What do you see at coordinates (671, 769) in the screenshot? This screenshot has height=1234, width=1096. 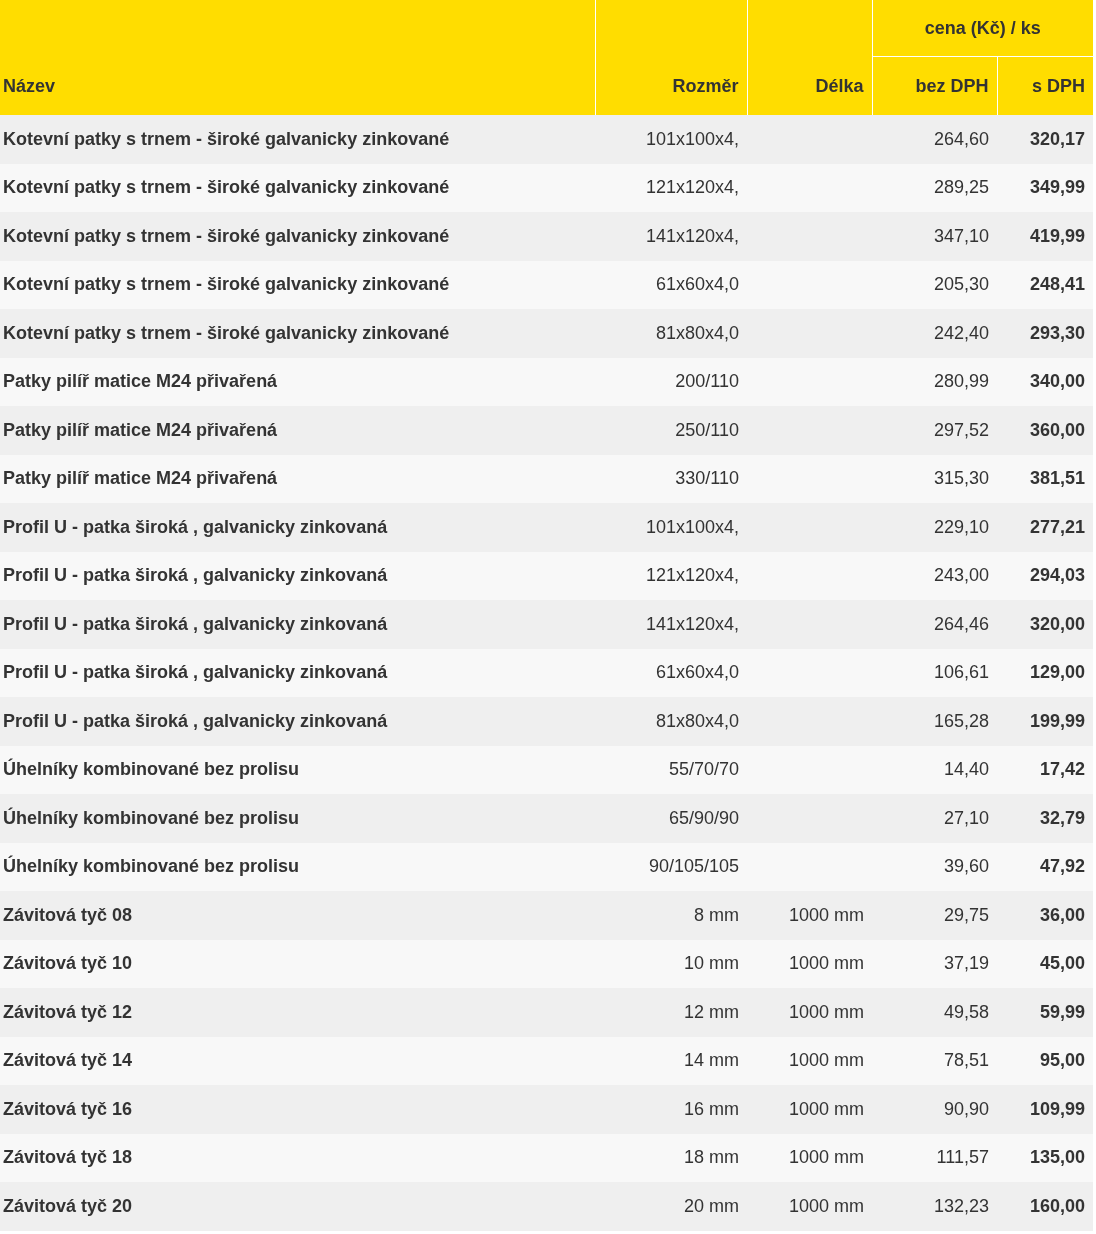 I see `table-cell: 55/70/70` at bounding box center [671, 769].